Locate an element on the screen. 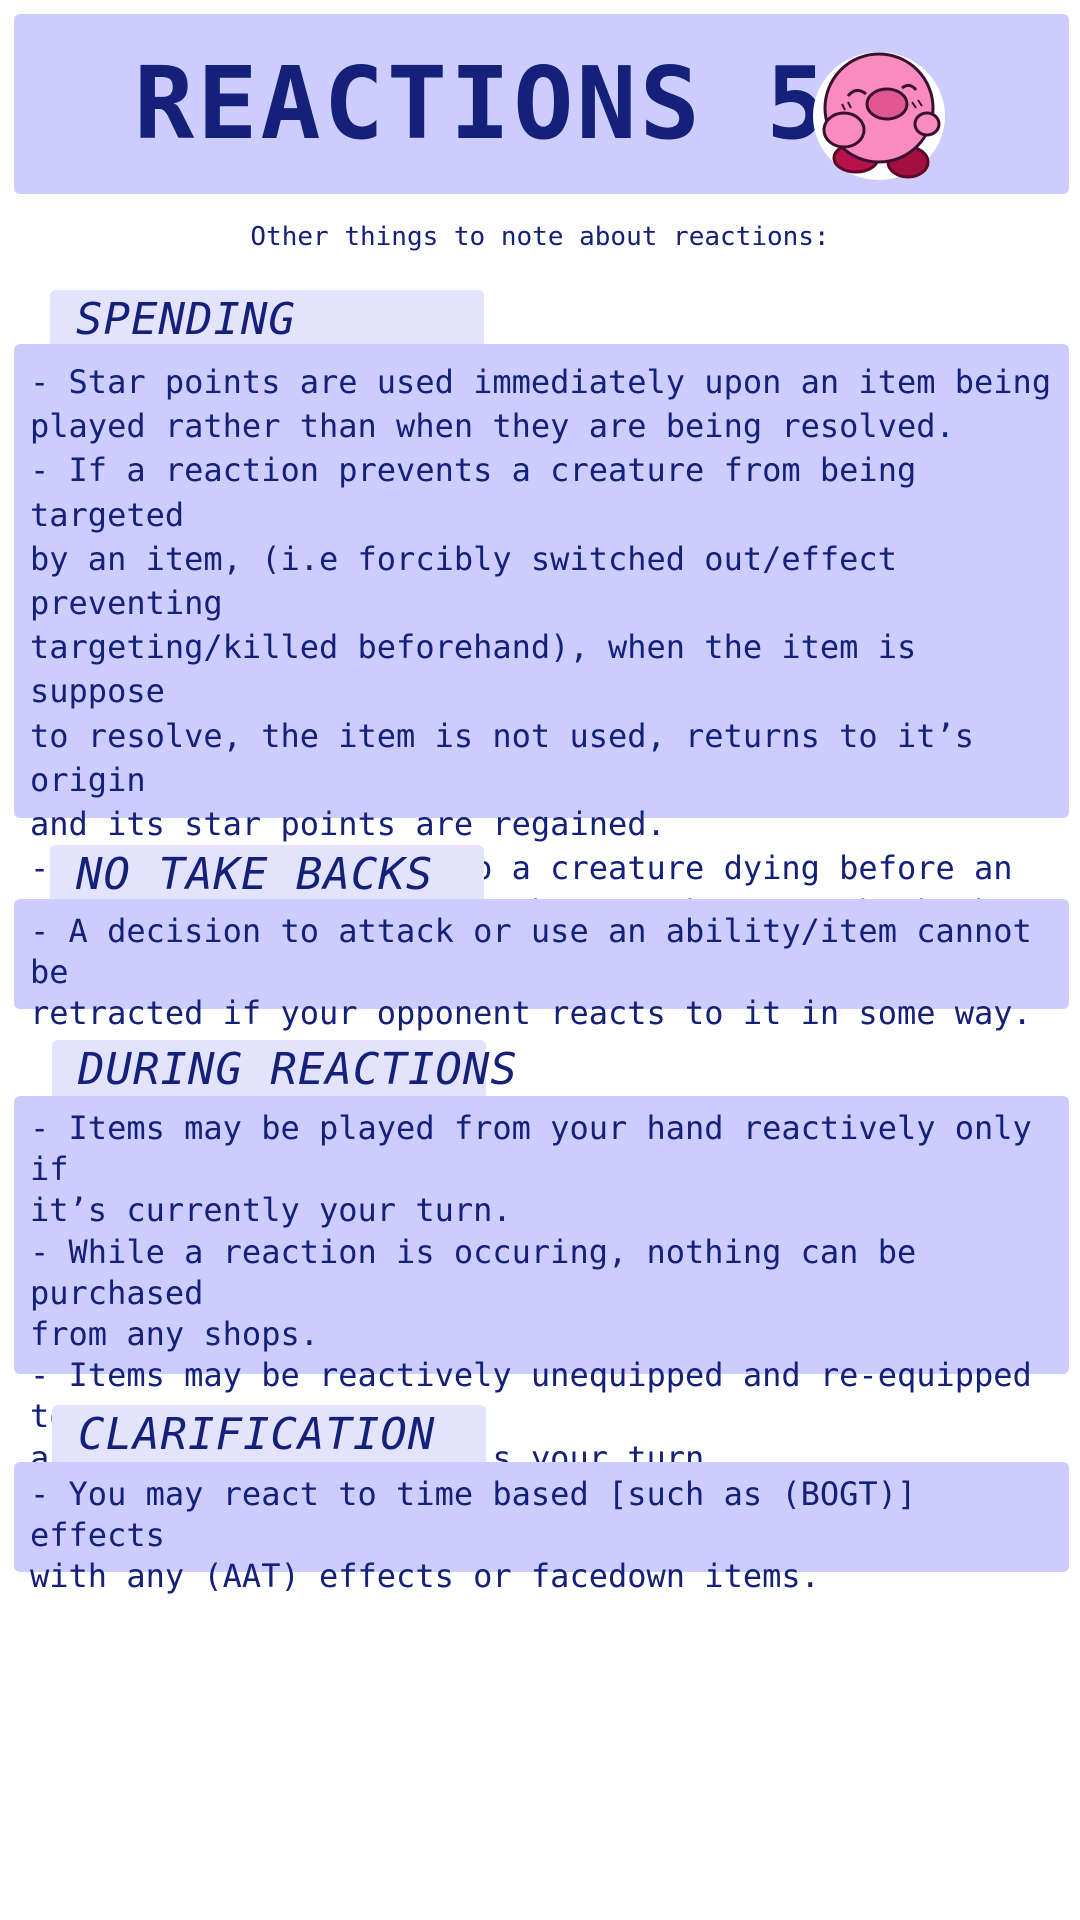  page-title: REACTIONS 5 is located at coordinates (482, 103).